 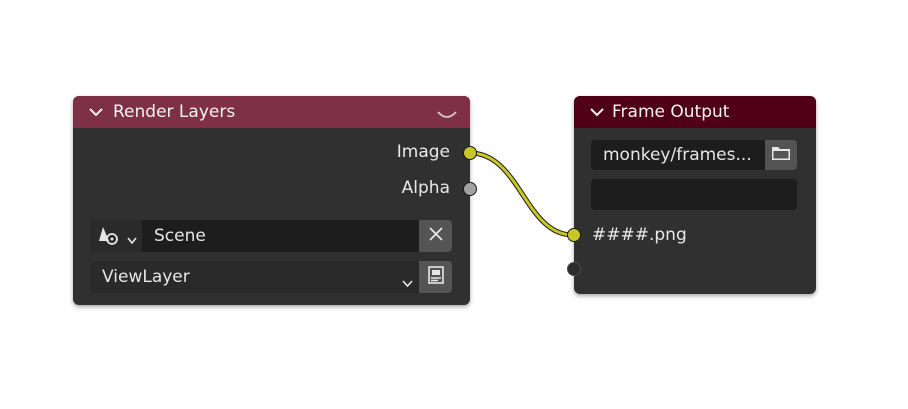 I want to click on secondary-field, so click(x=694, y=194).